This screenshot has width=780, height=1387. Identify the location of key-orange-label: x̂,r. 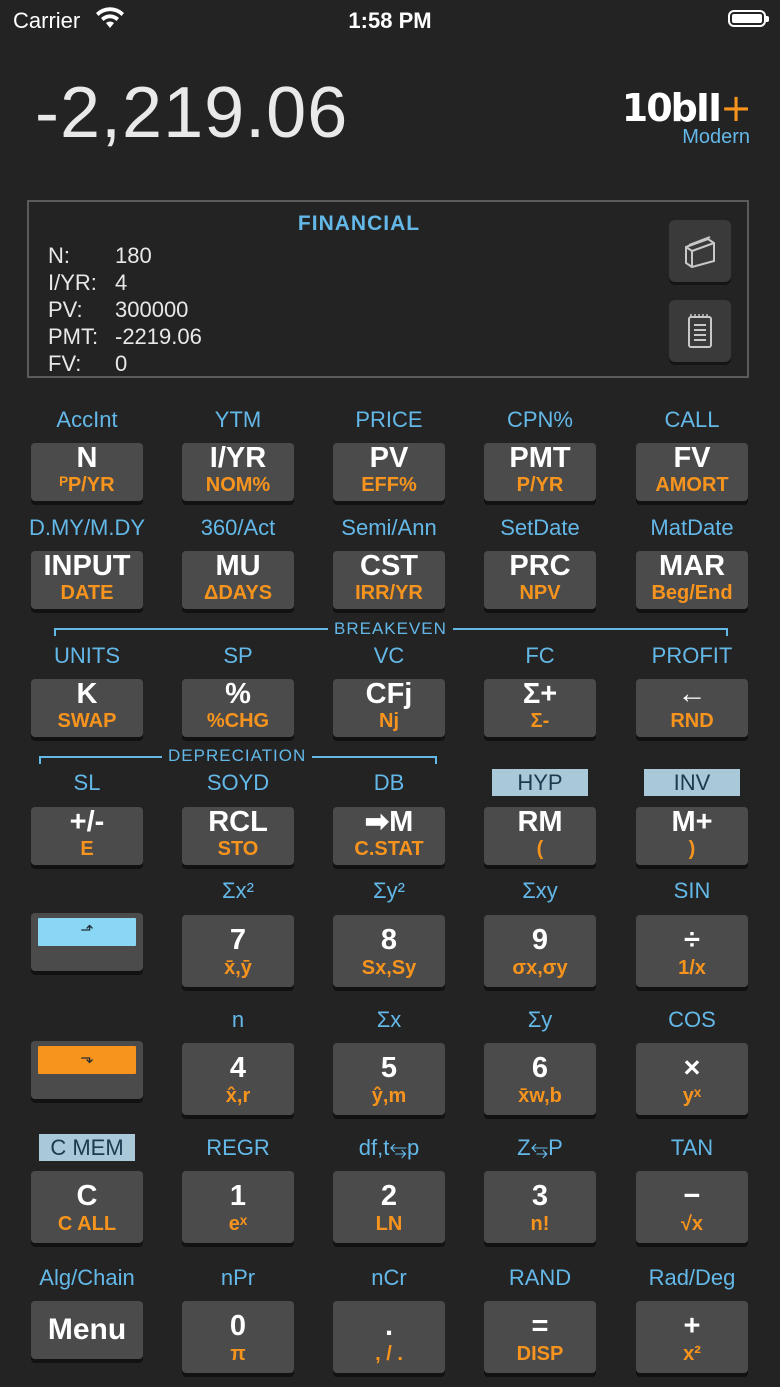
(238, 1096).